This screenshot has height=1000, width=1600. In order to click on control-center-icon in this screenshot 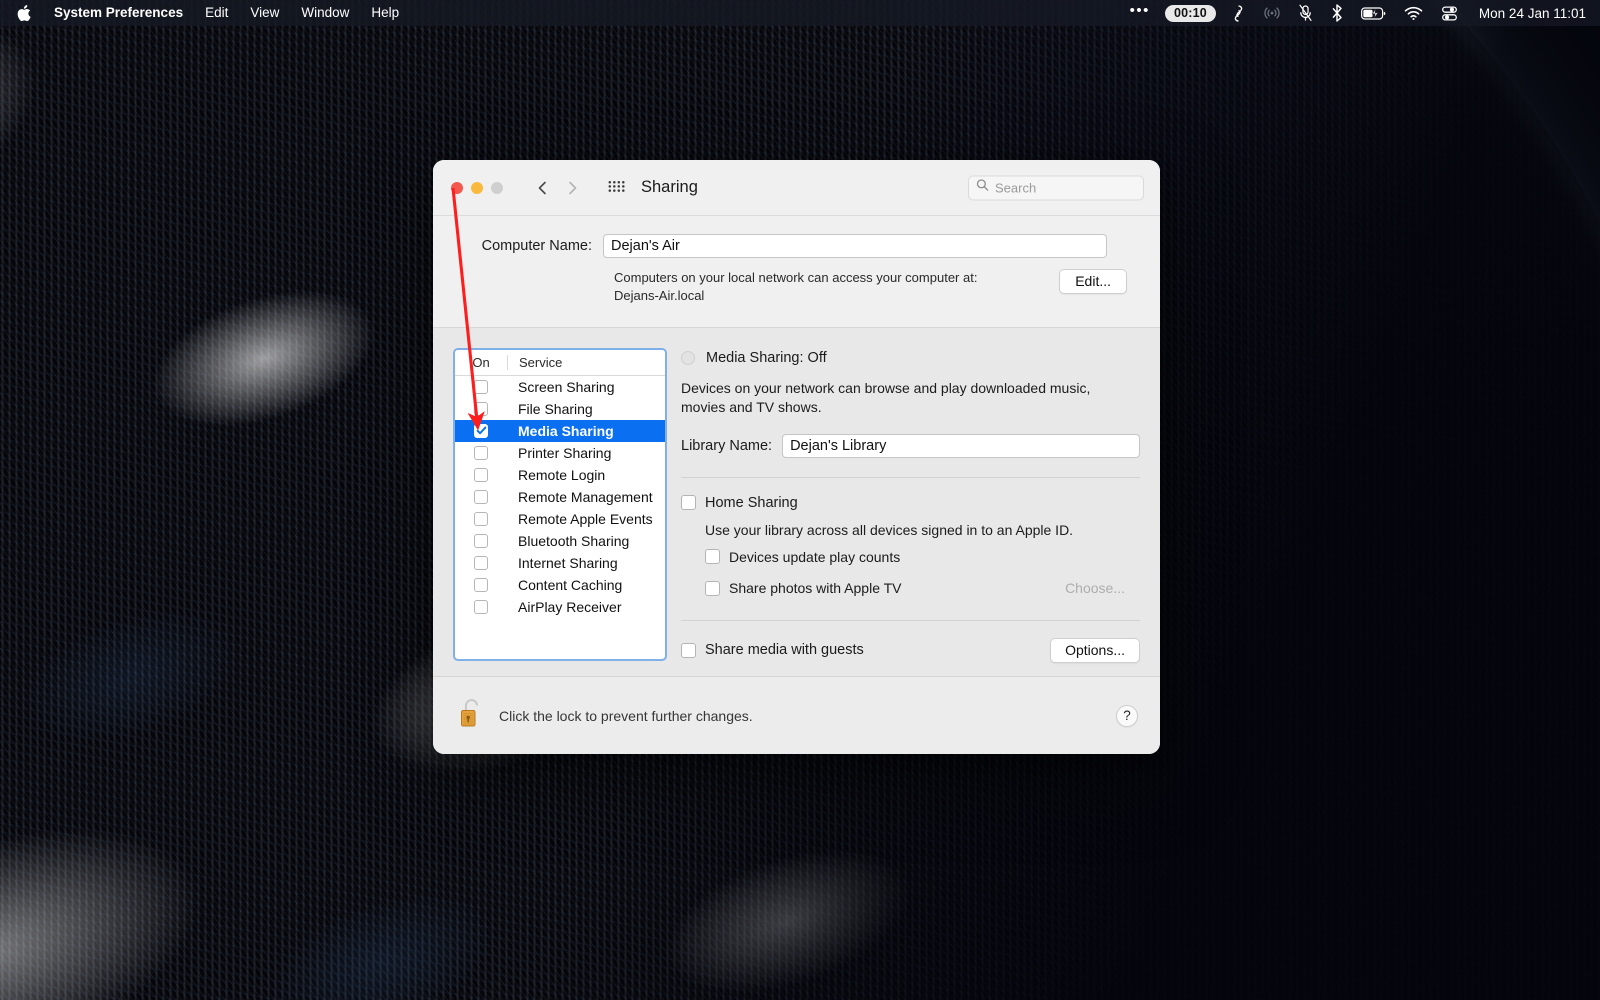, I will do `click(1449, 13)`.